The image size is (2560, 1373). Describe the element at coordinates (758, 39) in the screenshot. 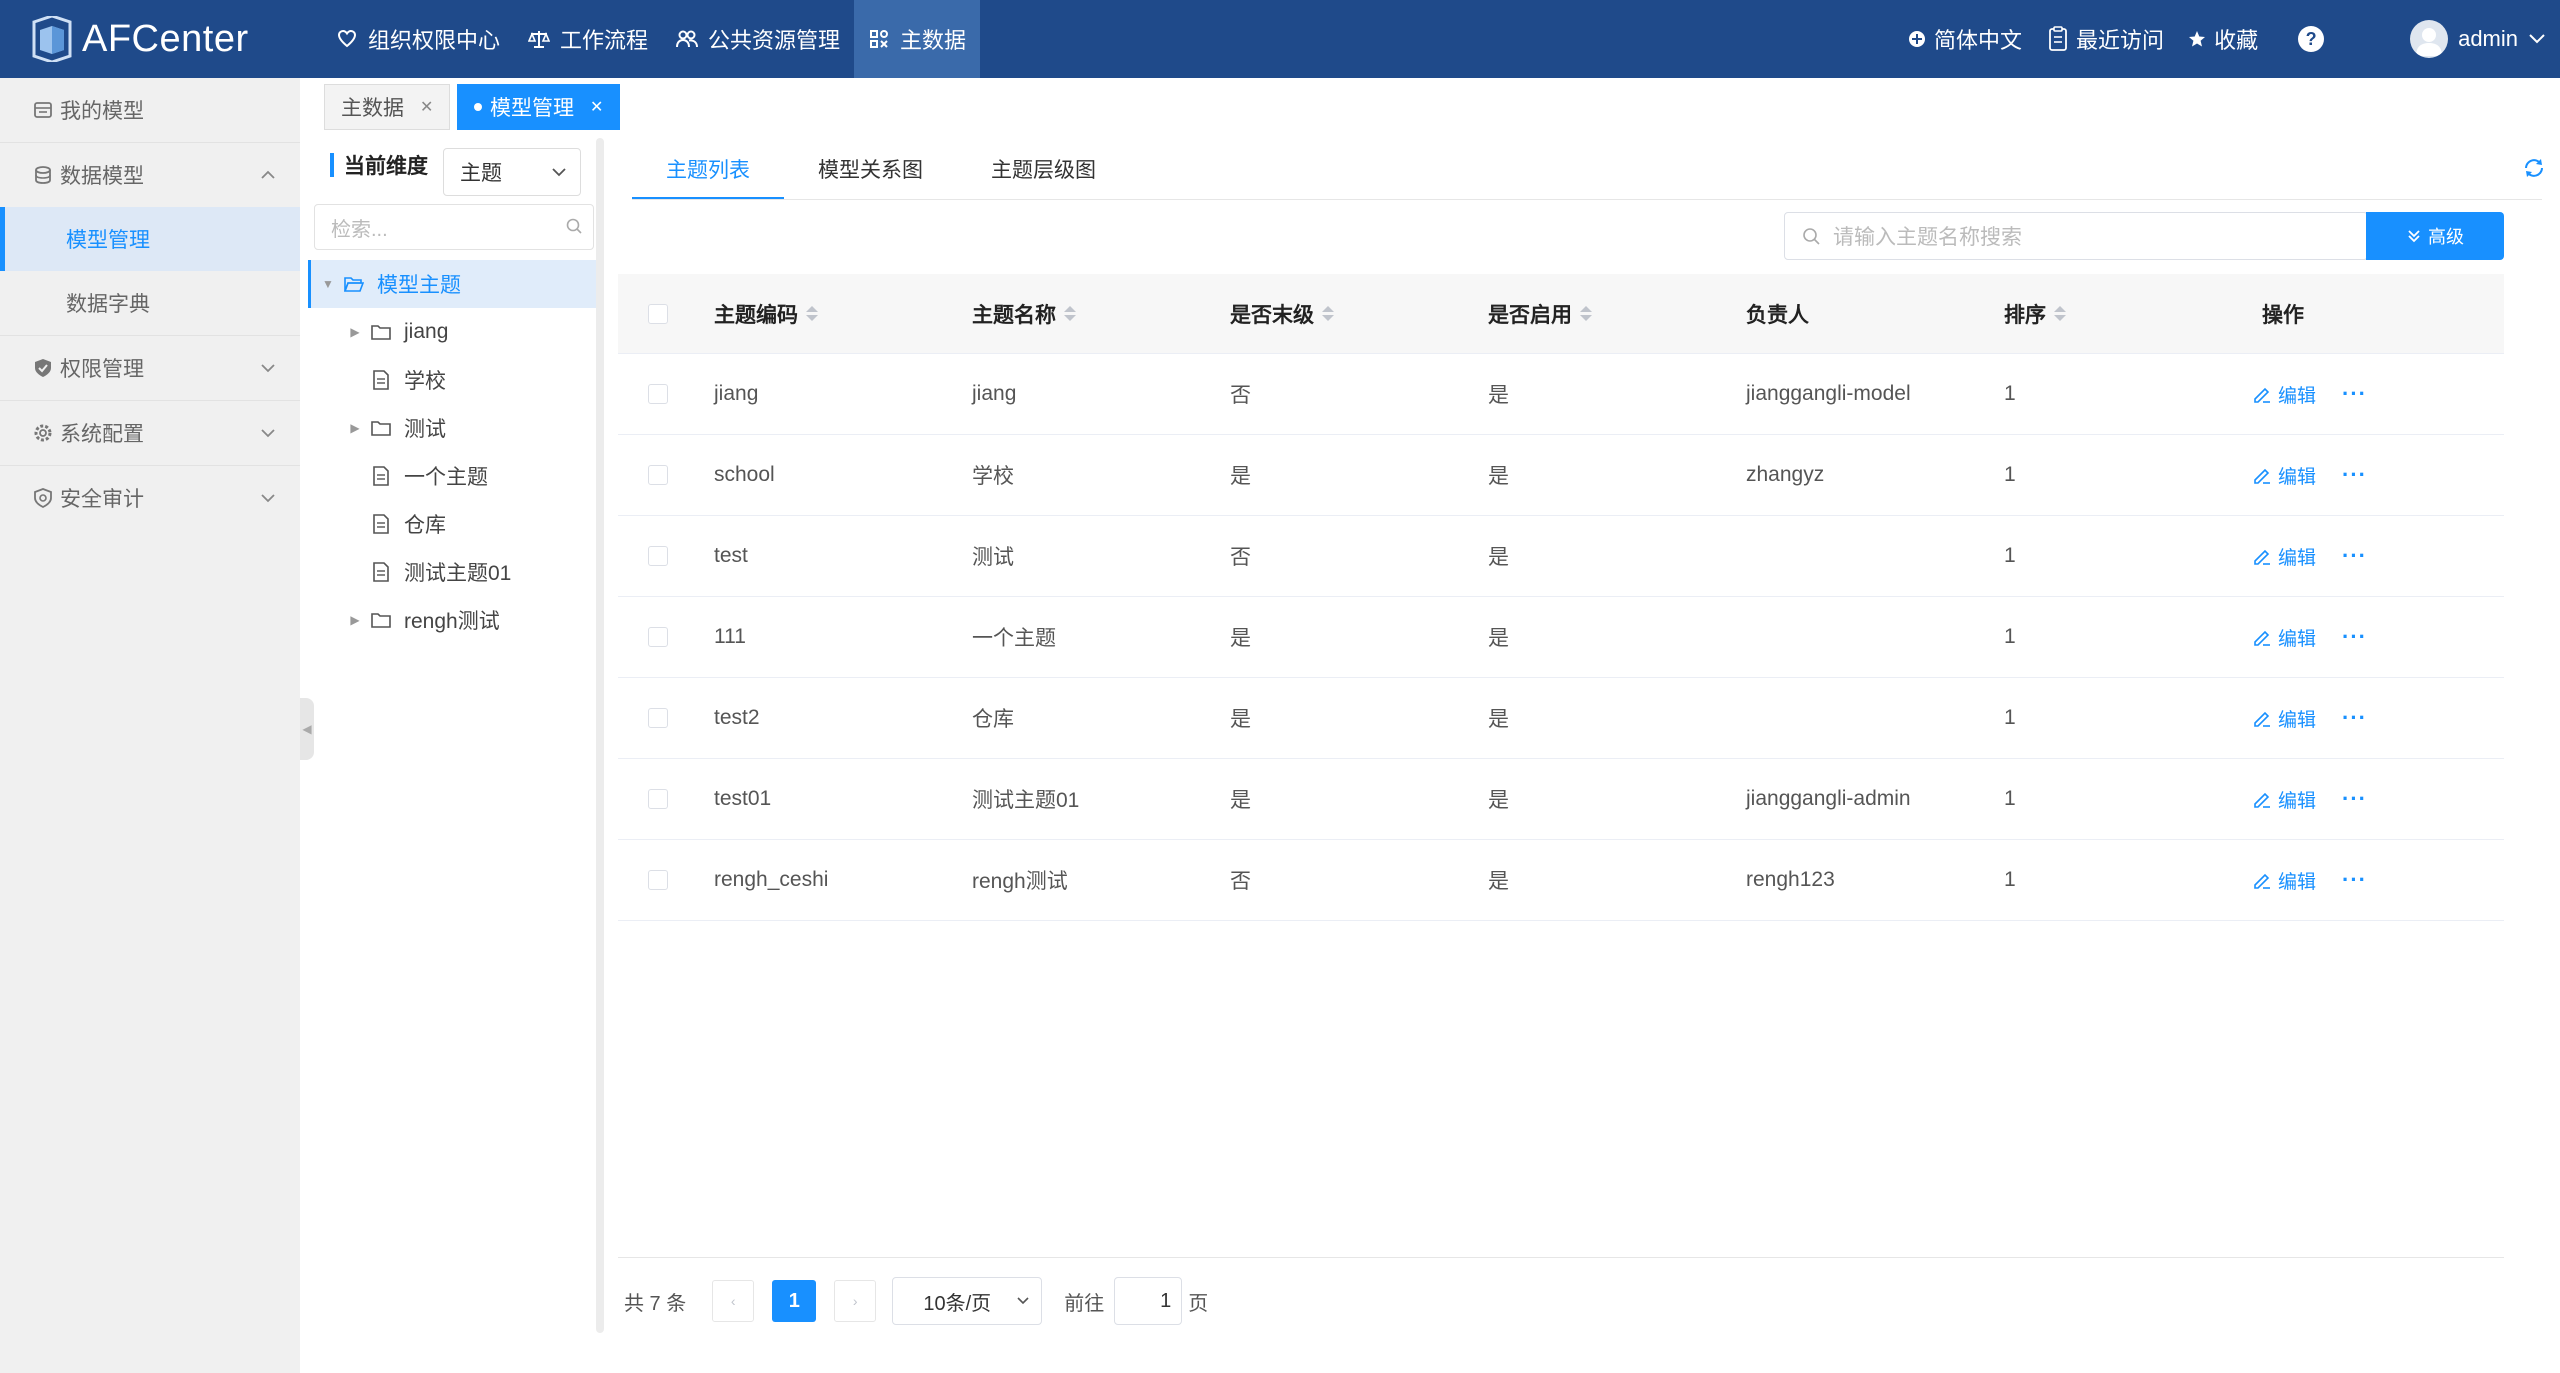

I see `topnav-public-resources: 公共资源管理` at that location.